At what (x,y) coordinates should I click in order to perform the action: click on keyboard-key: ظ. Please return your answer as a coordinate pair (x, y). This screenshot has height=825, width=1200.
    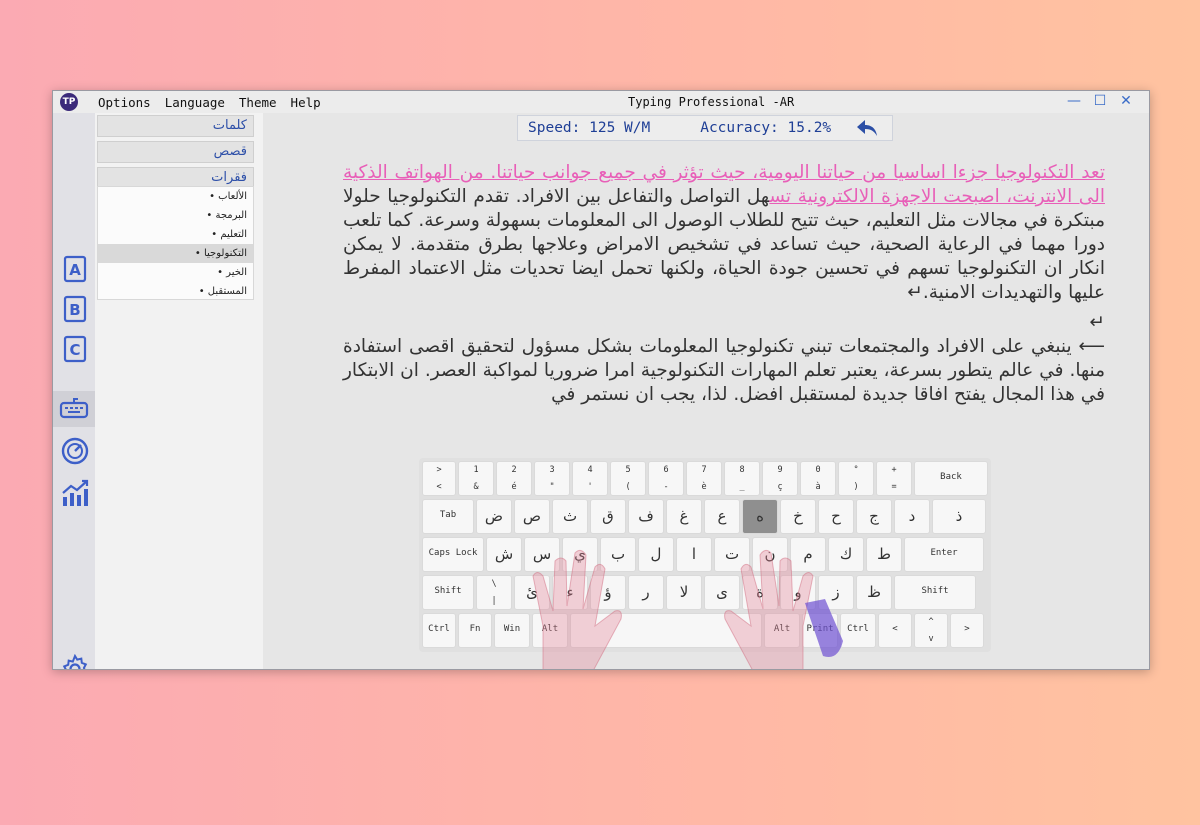
    Looking at the image, I should click on (874, 592).